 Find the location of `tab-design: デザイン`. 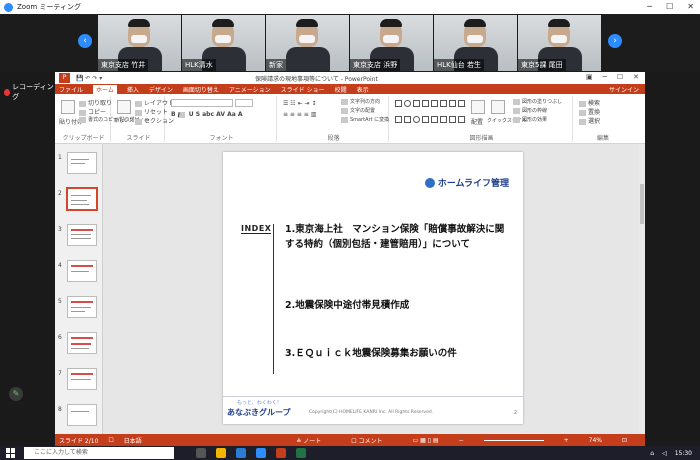

tab-design: デザイン is located at coordinates (161, 89).